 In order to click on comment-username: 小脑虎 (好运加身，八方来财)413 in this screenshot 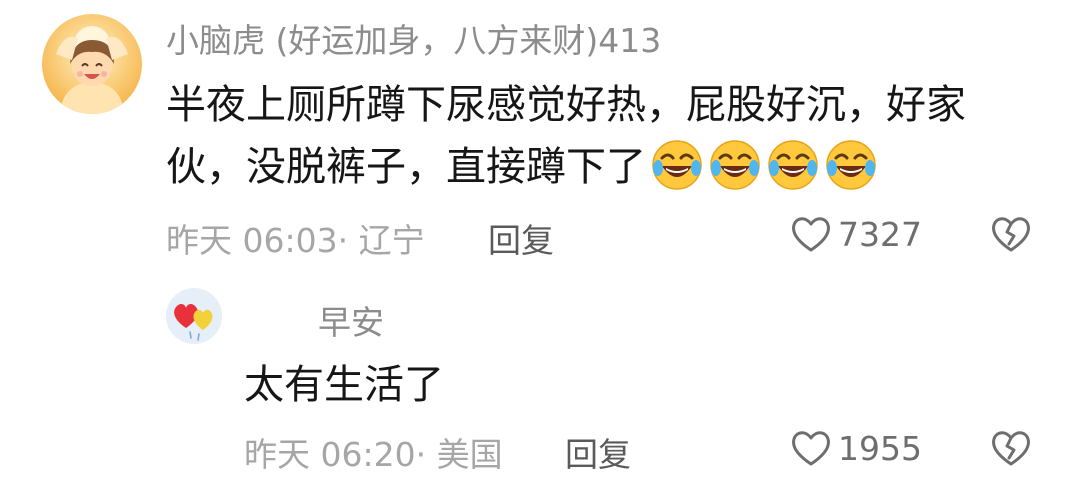, I will do `click(413, 38)`.